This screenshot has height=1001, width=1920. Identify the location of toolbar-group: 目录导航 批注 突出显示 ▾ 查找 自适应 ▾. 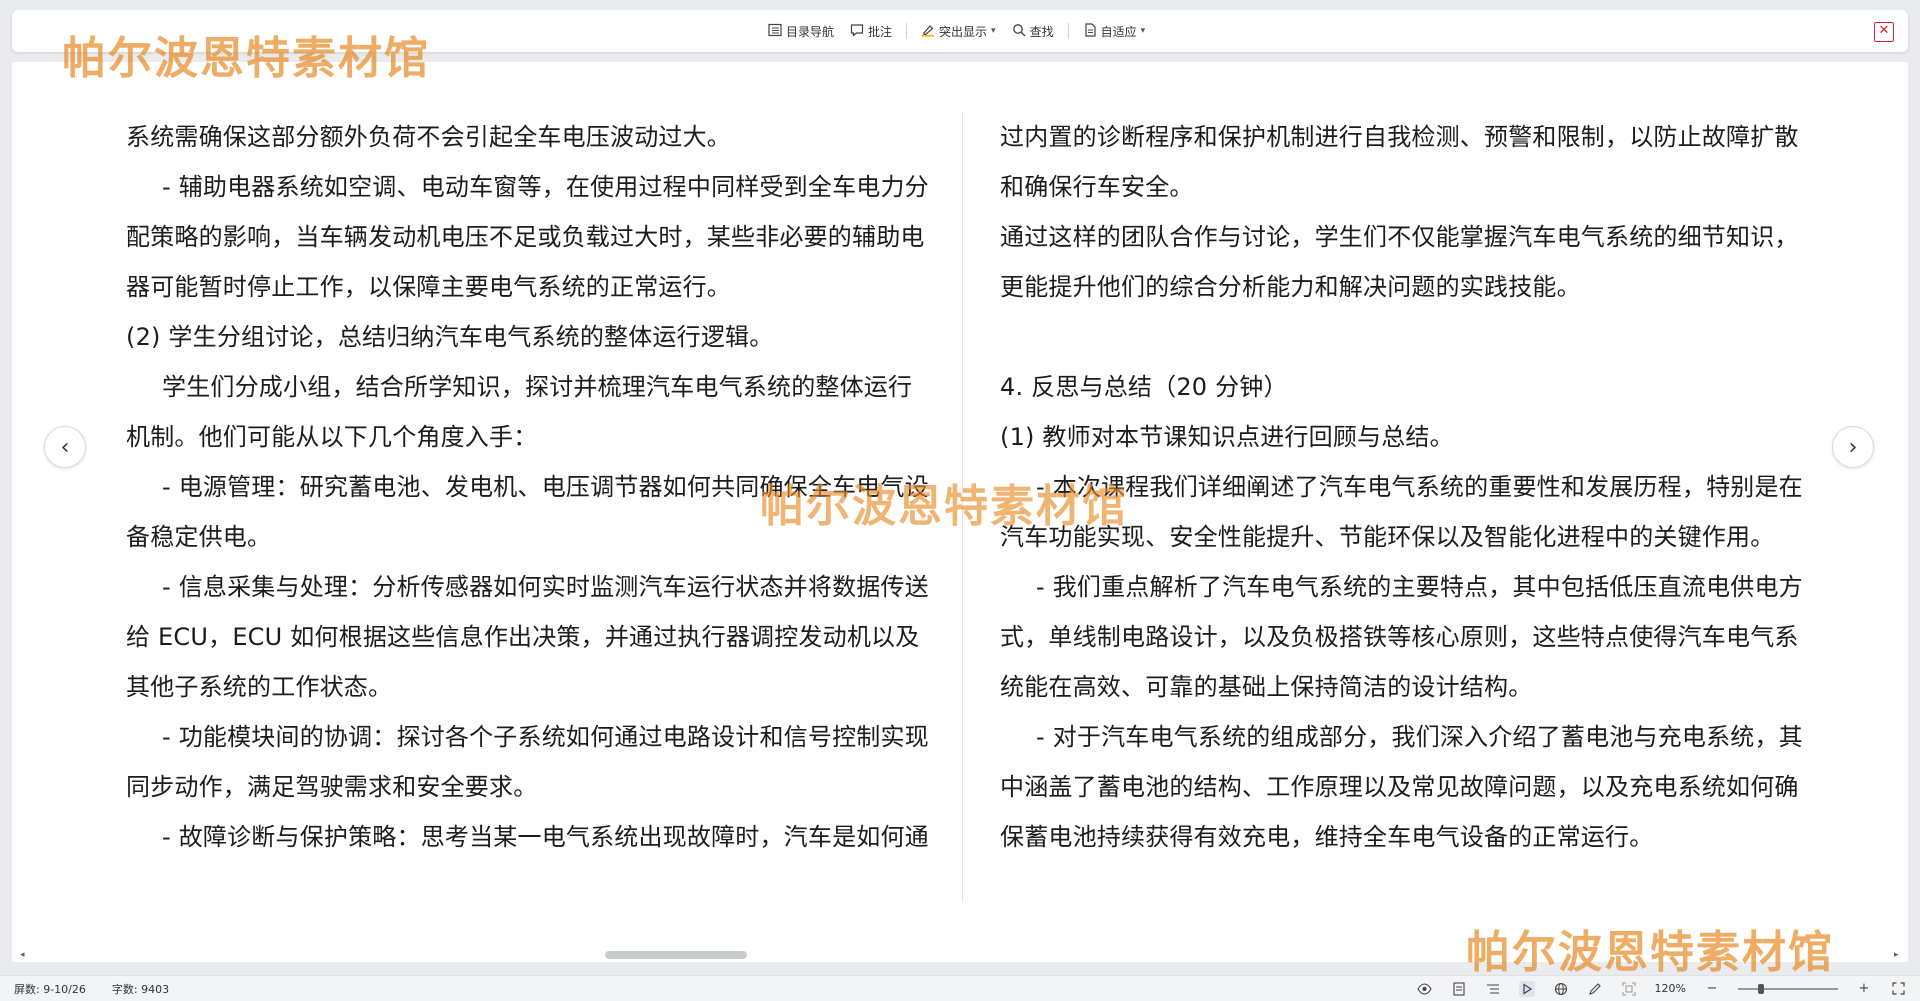
(956, 31).